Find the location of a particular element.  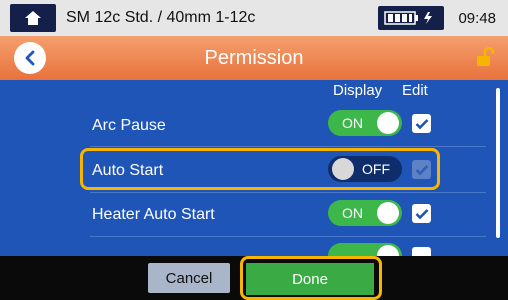

battery-icon is located at coordinates (408, 18).